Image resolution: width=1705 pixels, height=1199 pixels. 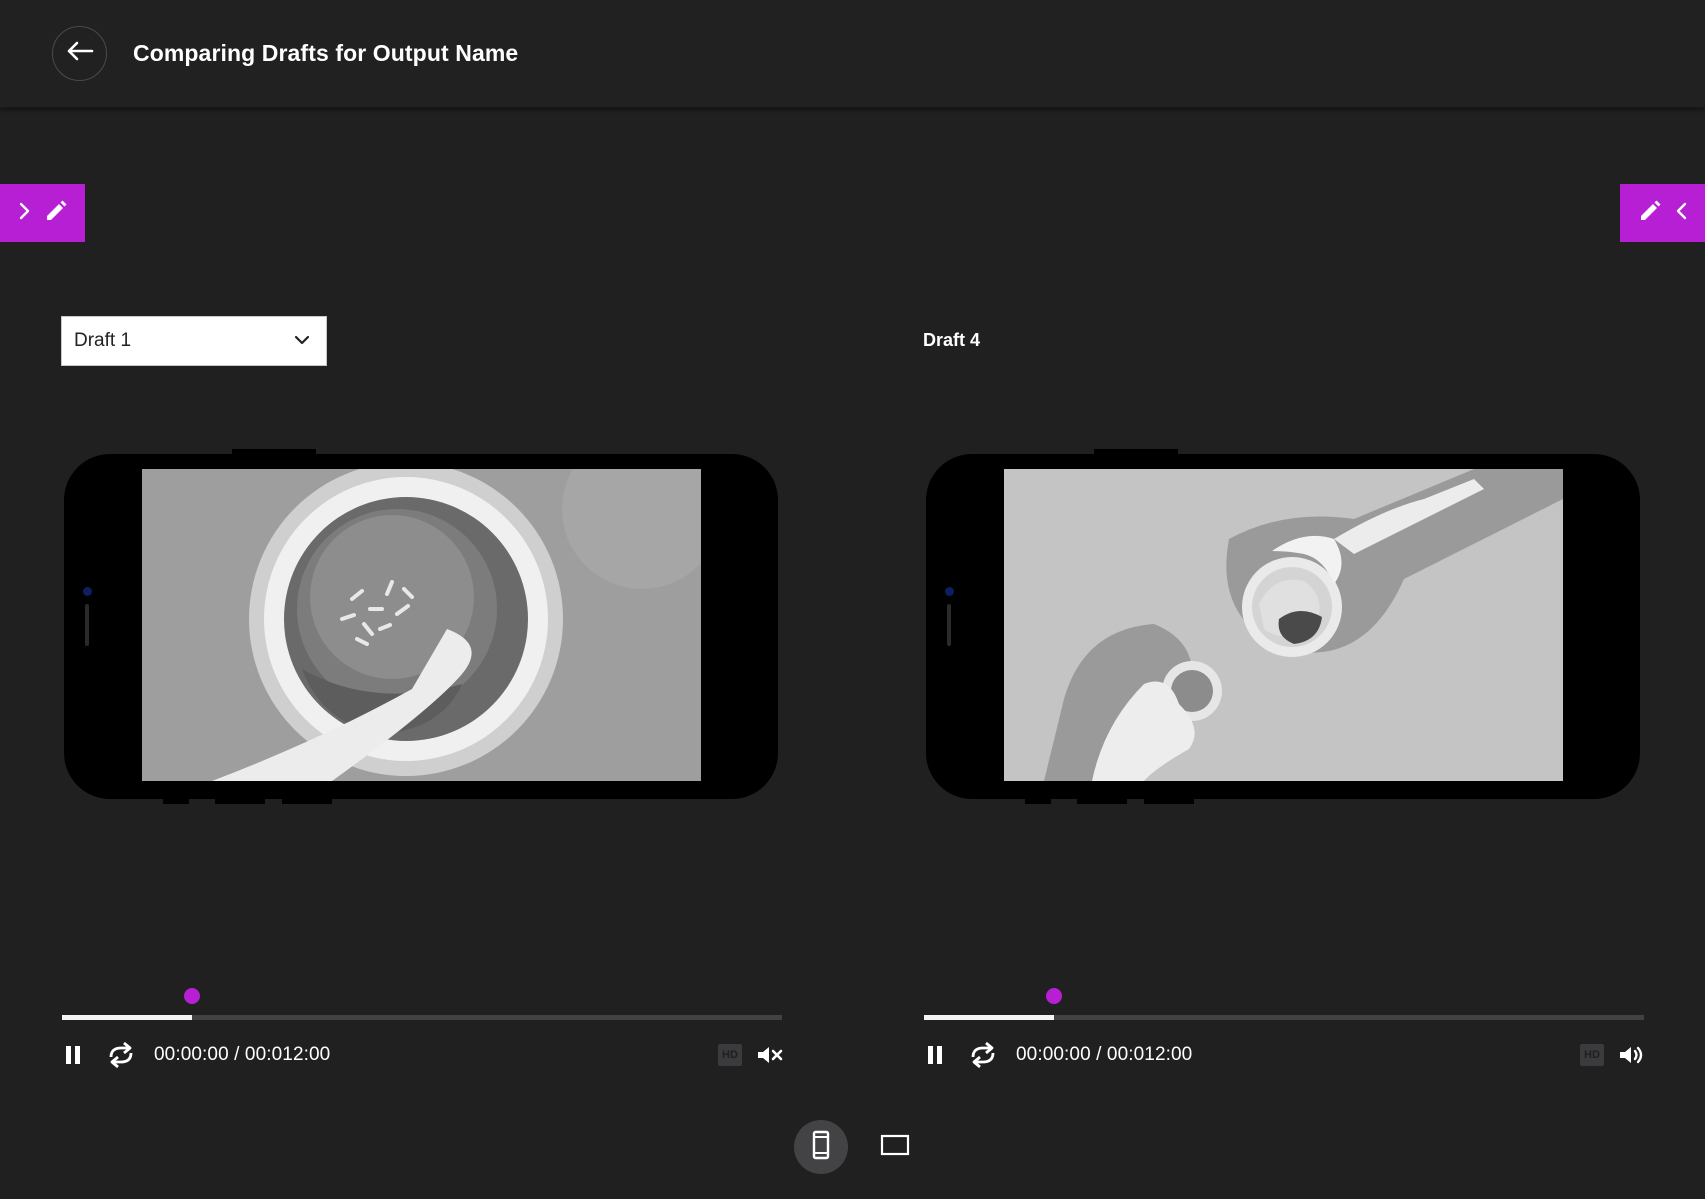 What do you see at coordinates (852, 54) in the screenshot?
I see `app-header: Comparing Drafts for Output Name` at bounding box center [852, 54].